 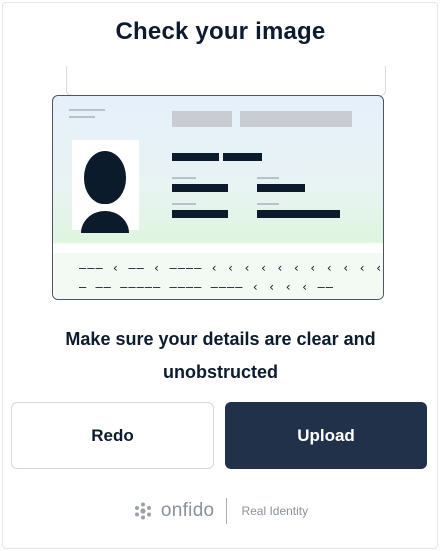 I want to click on portrait-placeholder, so click(x=105, y=186).